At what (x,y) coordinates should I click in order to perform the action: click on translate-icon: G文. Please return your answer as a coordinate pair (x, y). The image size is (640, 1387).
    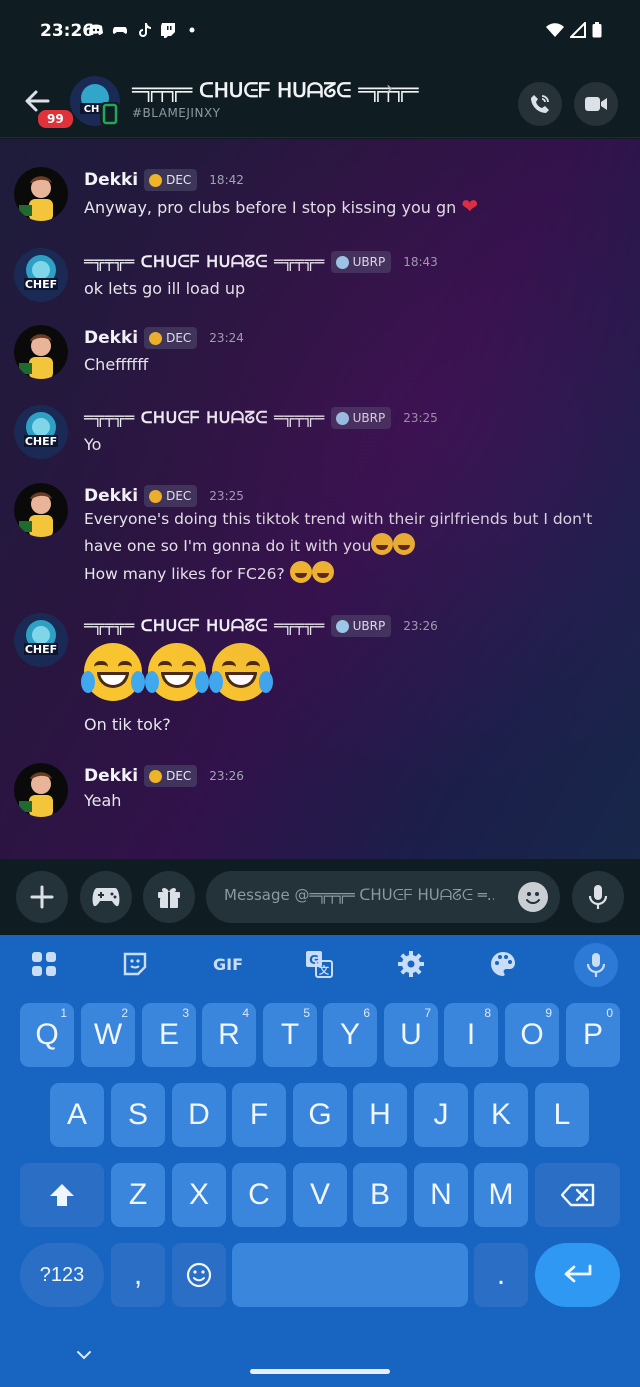
    Looking at the image, I should click on (319, 964).